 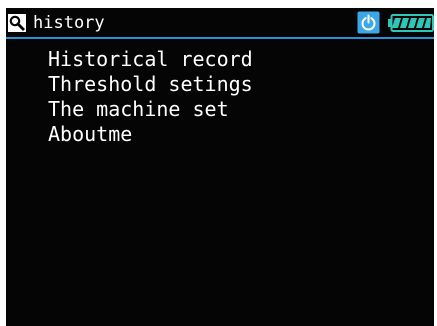 I want to click on power-icon, so click(x=368, y=22).